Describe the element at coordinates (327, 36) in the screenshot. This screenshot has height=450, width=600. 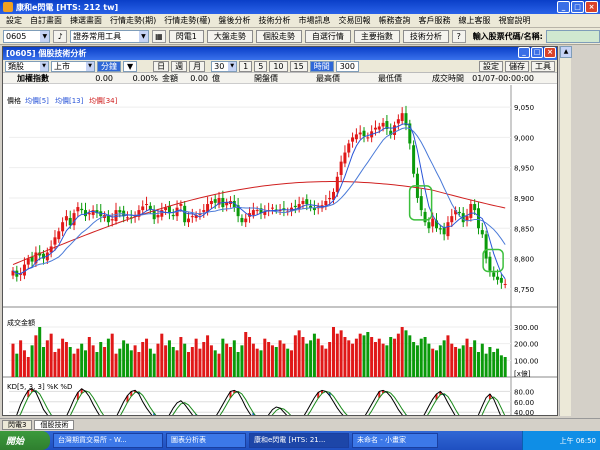
I see `watchlist-button: 自選行情` at that location.